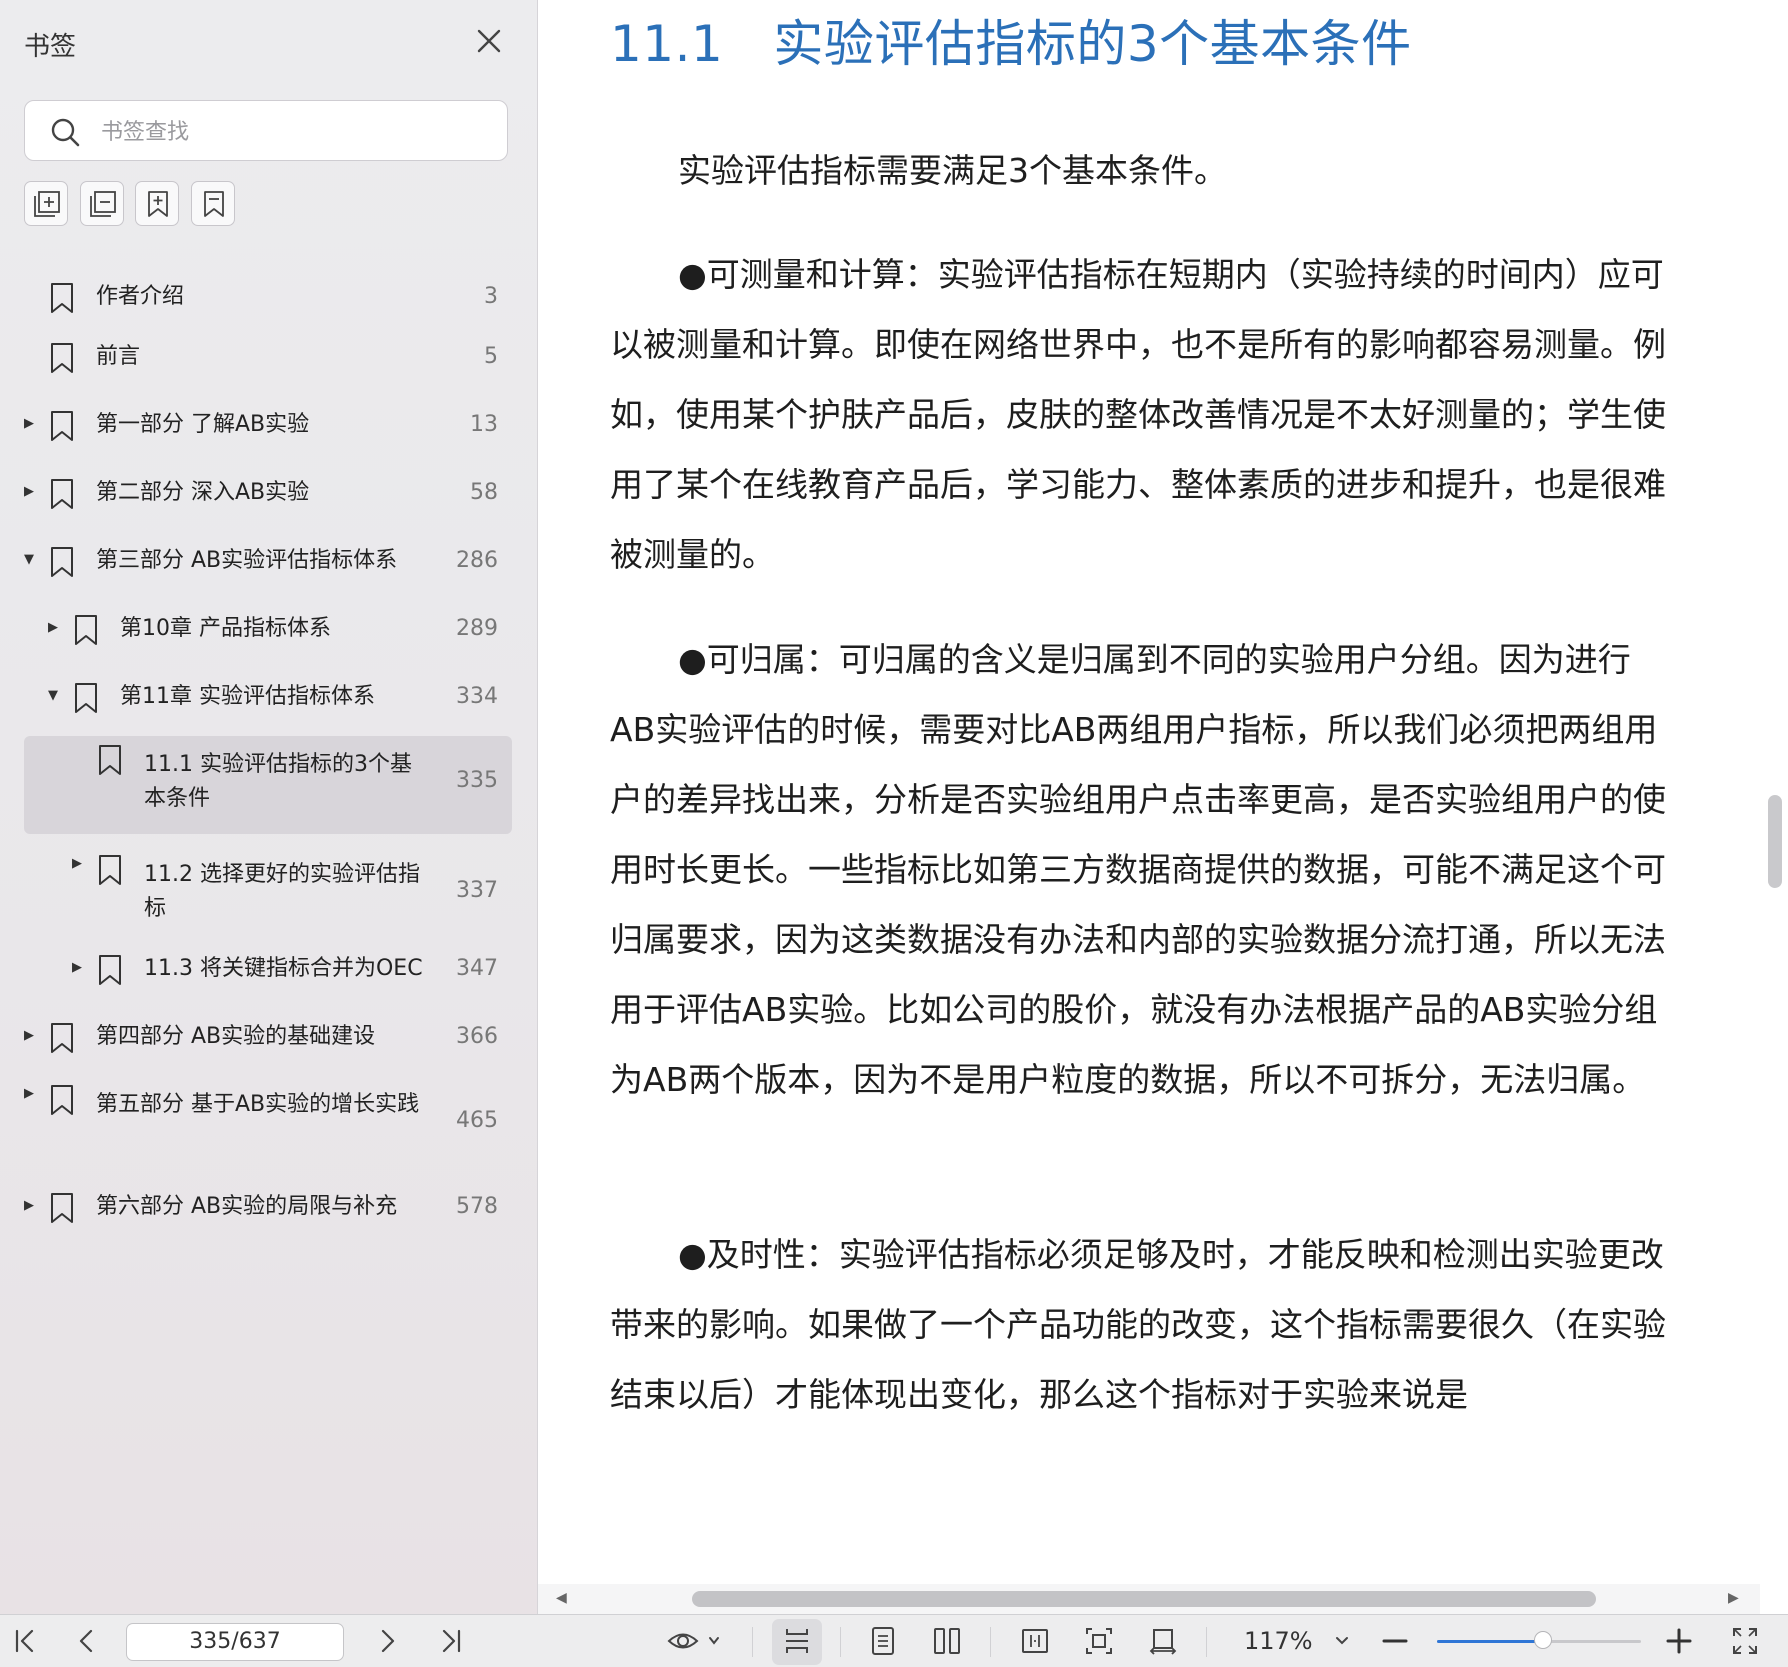 This screenshot has width=1788, height=1667. Describe the element at coordinates (484, 424) in the screenshot. I see `bookmark-page-number: 13` at that location.